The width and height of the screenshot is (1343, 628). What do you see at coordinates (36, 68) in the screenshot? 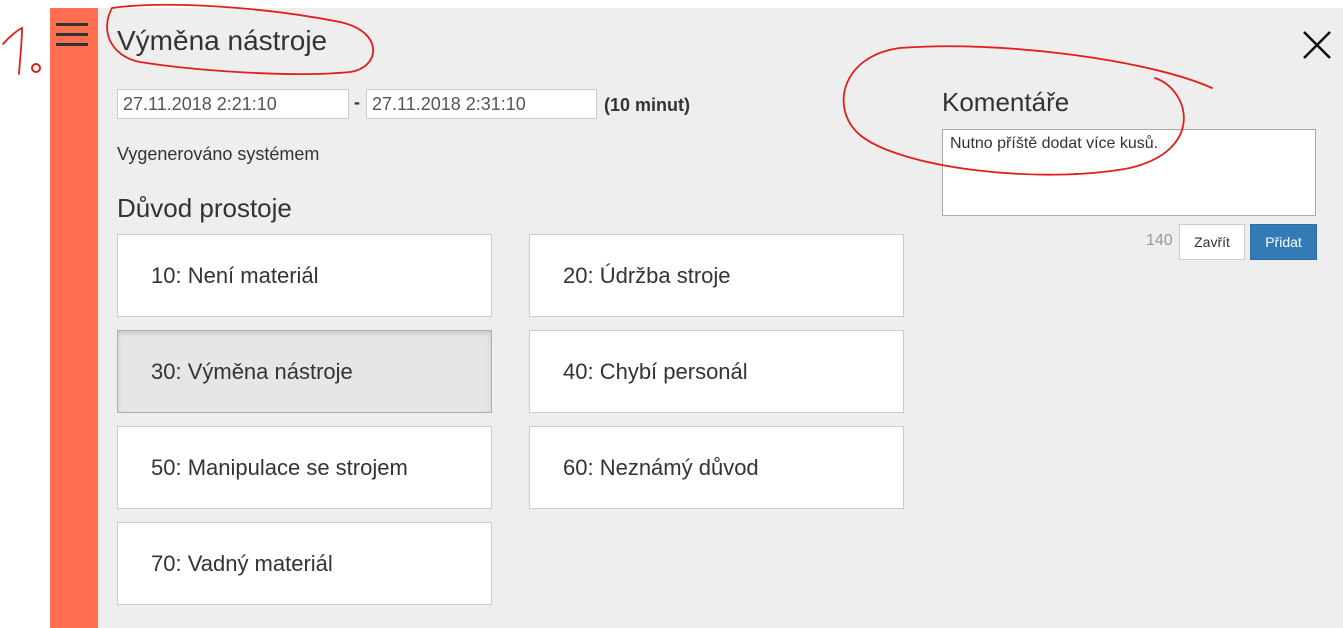
I see `annotation-dot` at bounding box center [36, 68].